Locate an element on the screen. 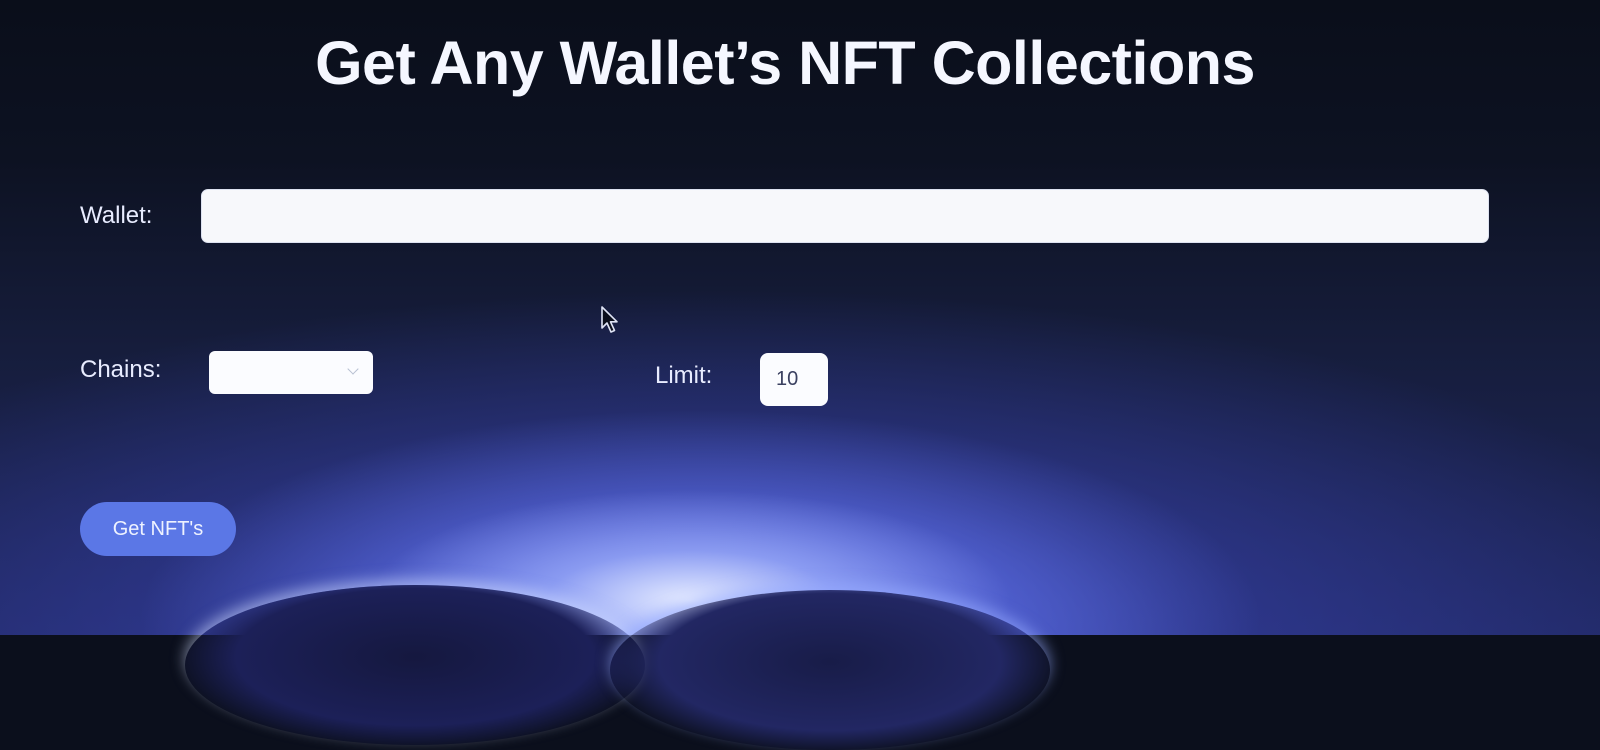 Image resolution: width=1600 pixels, height=750 pixels. wallet-label: Wallet: is located at coordinates (116, 215).